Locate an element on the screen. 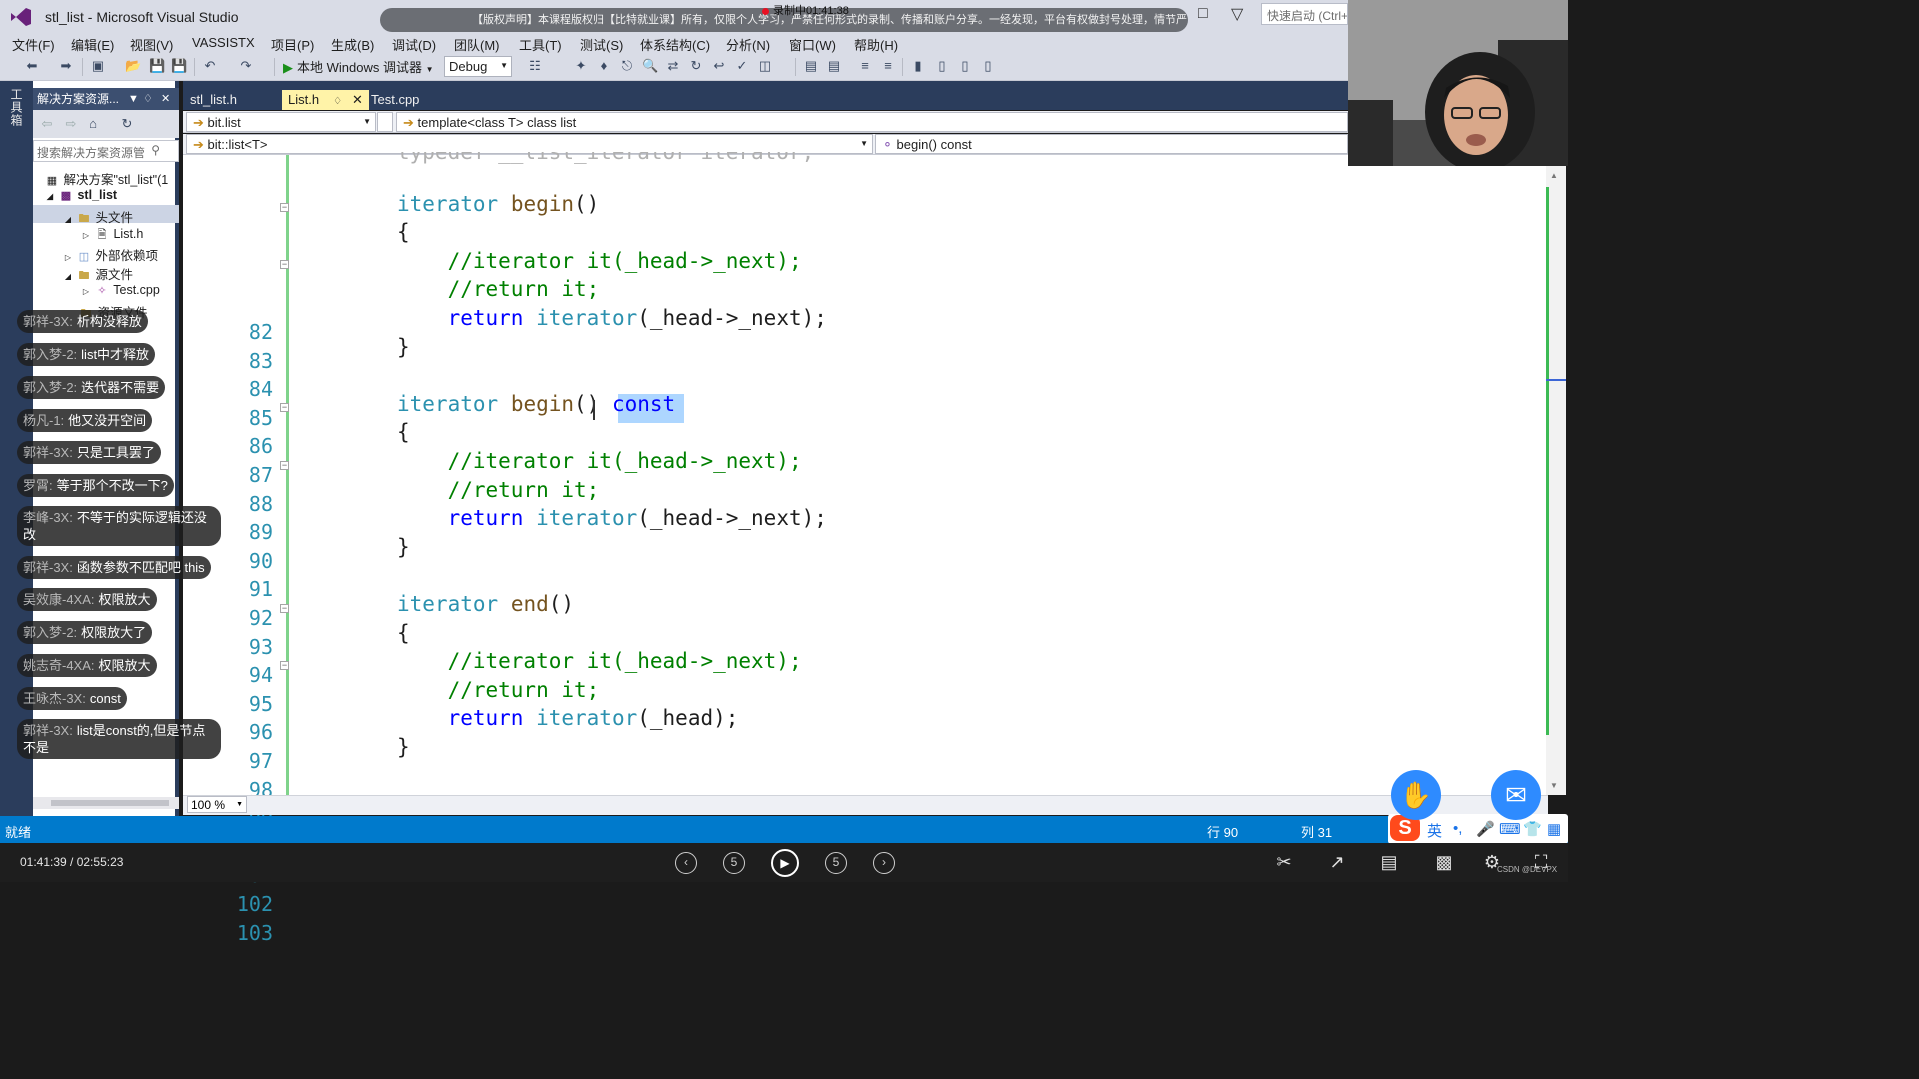  forward-5-button: 5 is located at coordinates (836, 863).